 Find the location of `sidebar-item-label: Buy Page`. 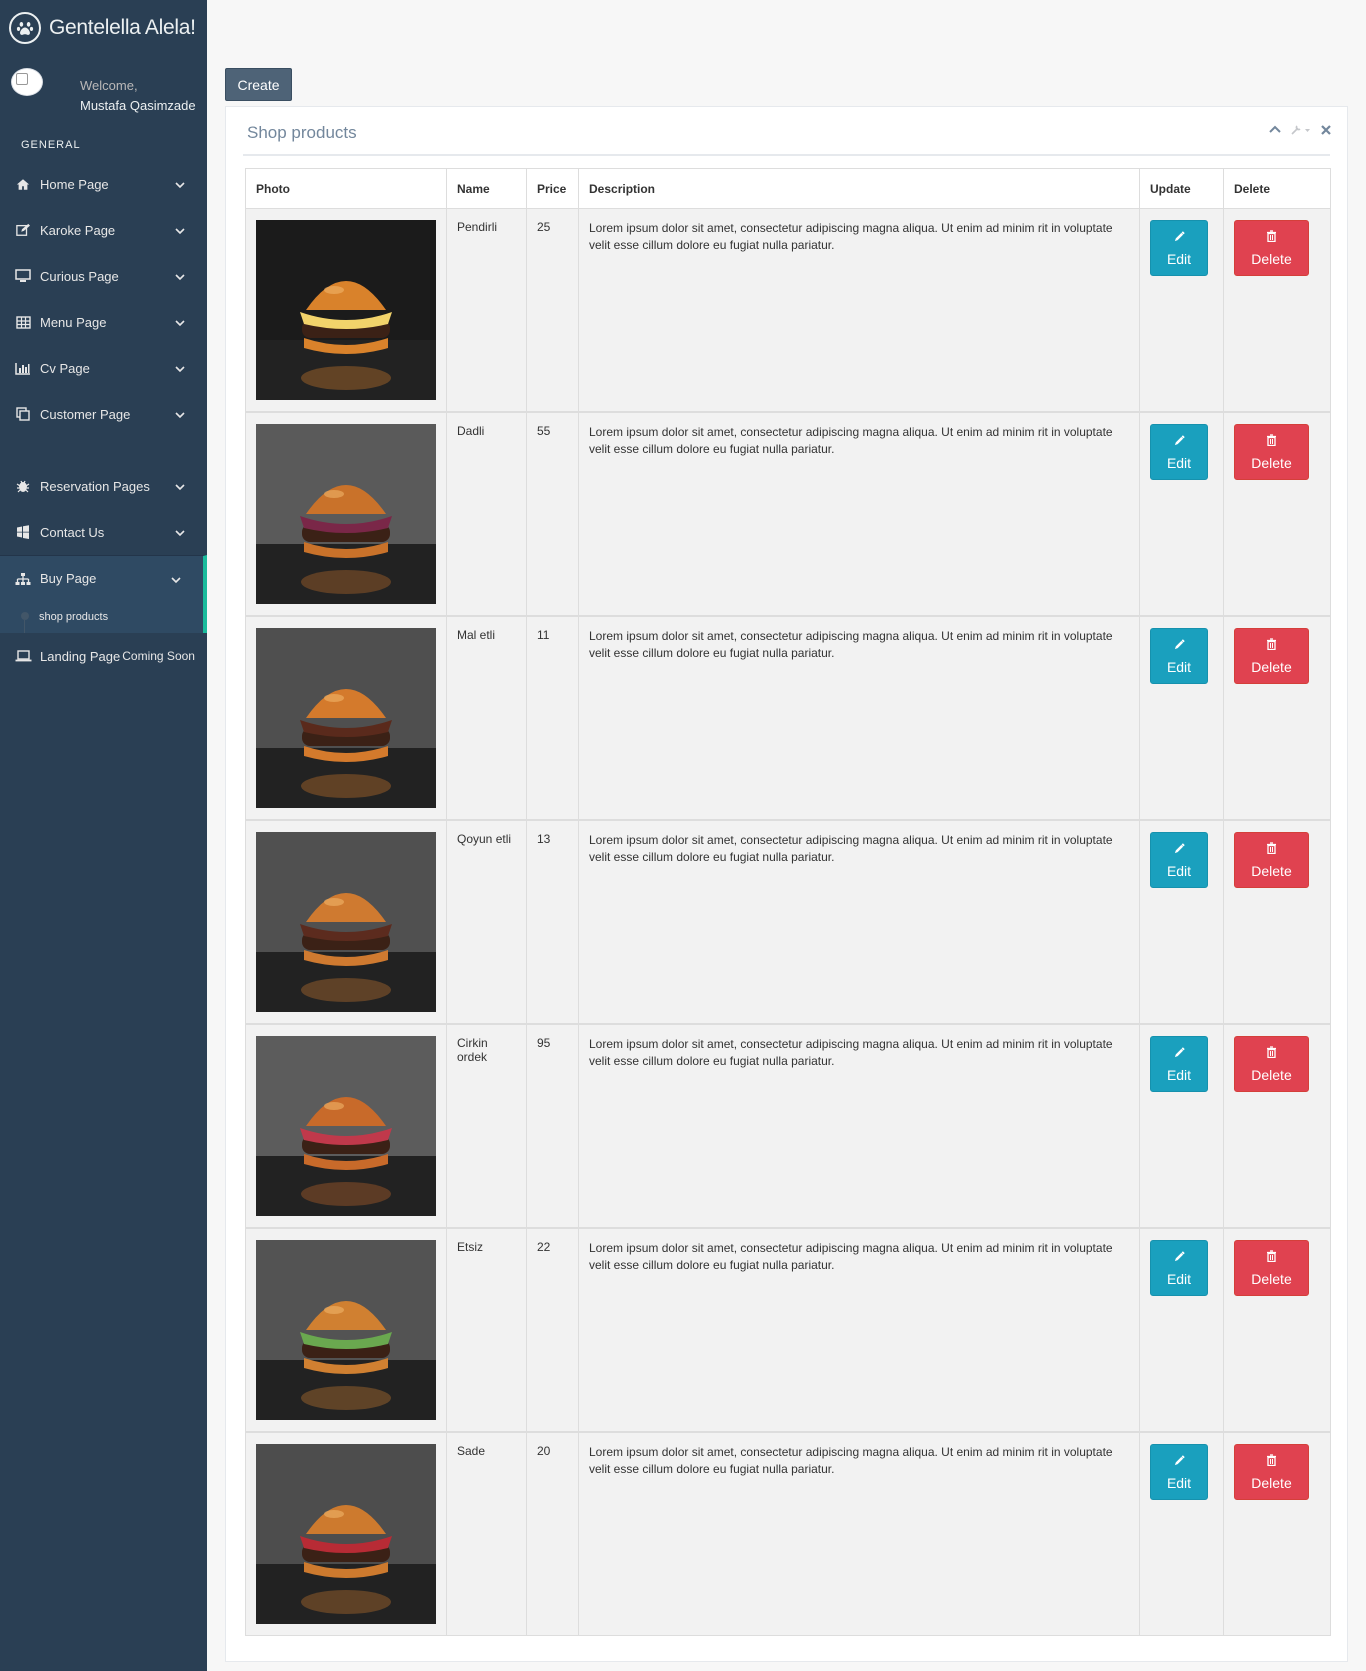

sidebar-item-label: Buy Page is located at coordinates (68, 578).